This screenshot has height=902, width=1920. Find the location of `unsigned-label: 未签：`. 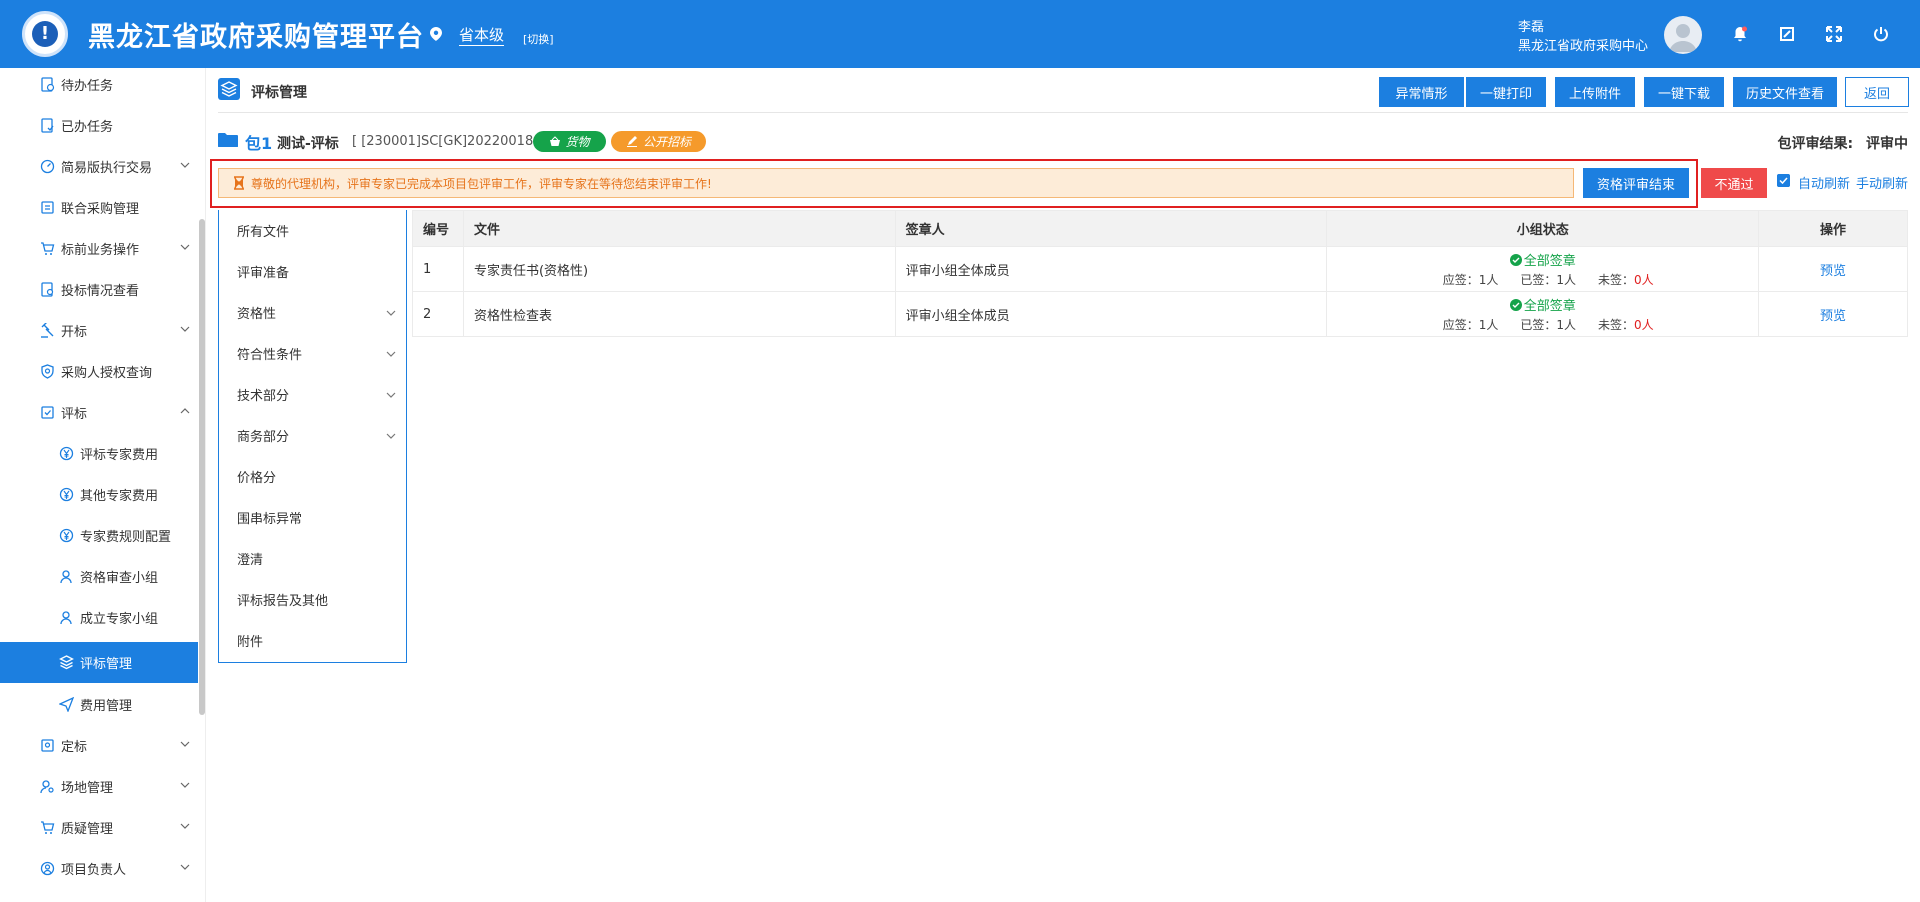

unsigned-label: 未签： is located at coordinates (1616, 279).